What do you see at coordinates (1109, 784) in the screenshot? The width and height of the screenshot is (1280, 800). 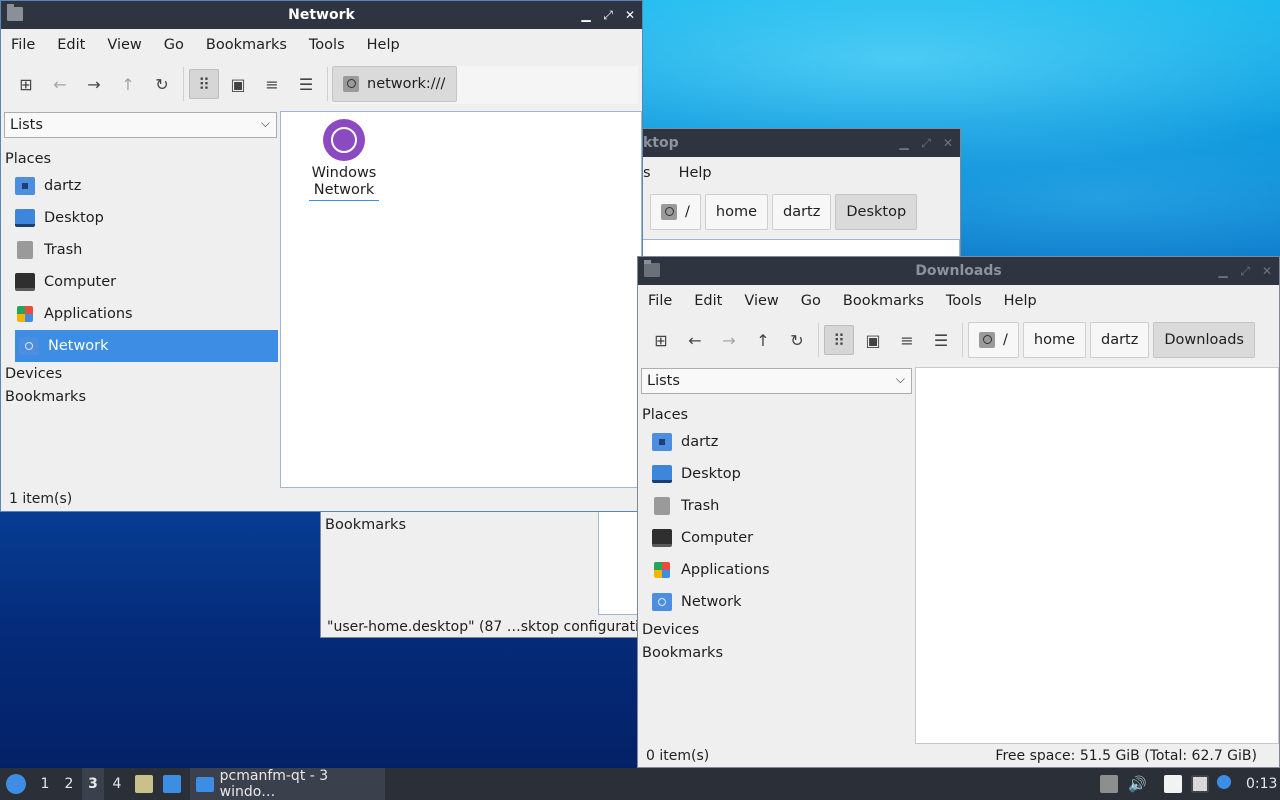 I see `eject-icon` at bounding box center [1109, 784].